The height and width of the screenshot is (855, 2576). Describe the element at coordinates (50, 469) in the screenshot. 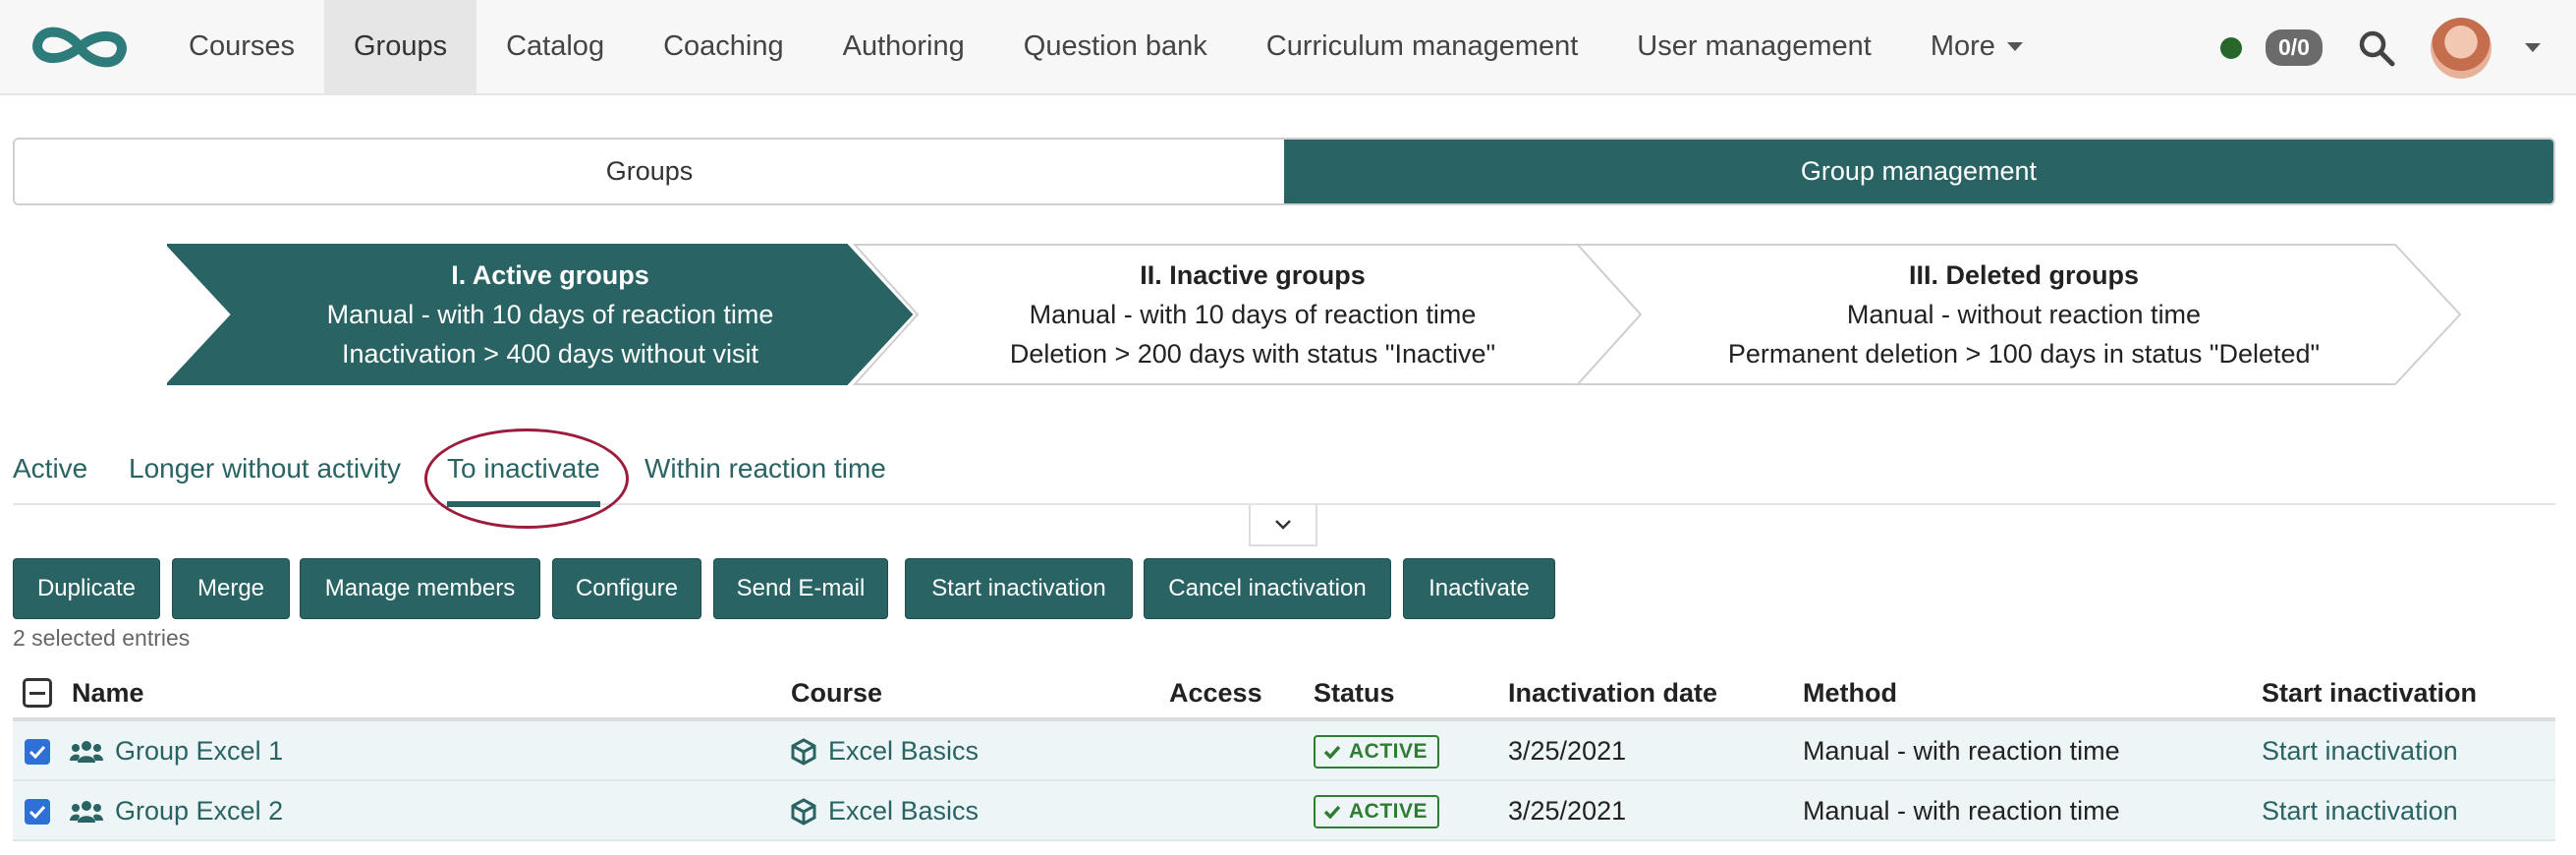

I see `tab-active: Active` at that location.